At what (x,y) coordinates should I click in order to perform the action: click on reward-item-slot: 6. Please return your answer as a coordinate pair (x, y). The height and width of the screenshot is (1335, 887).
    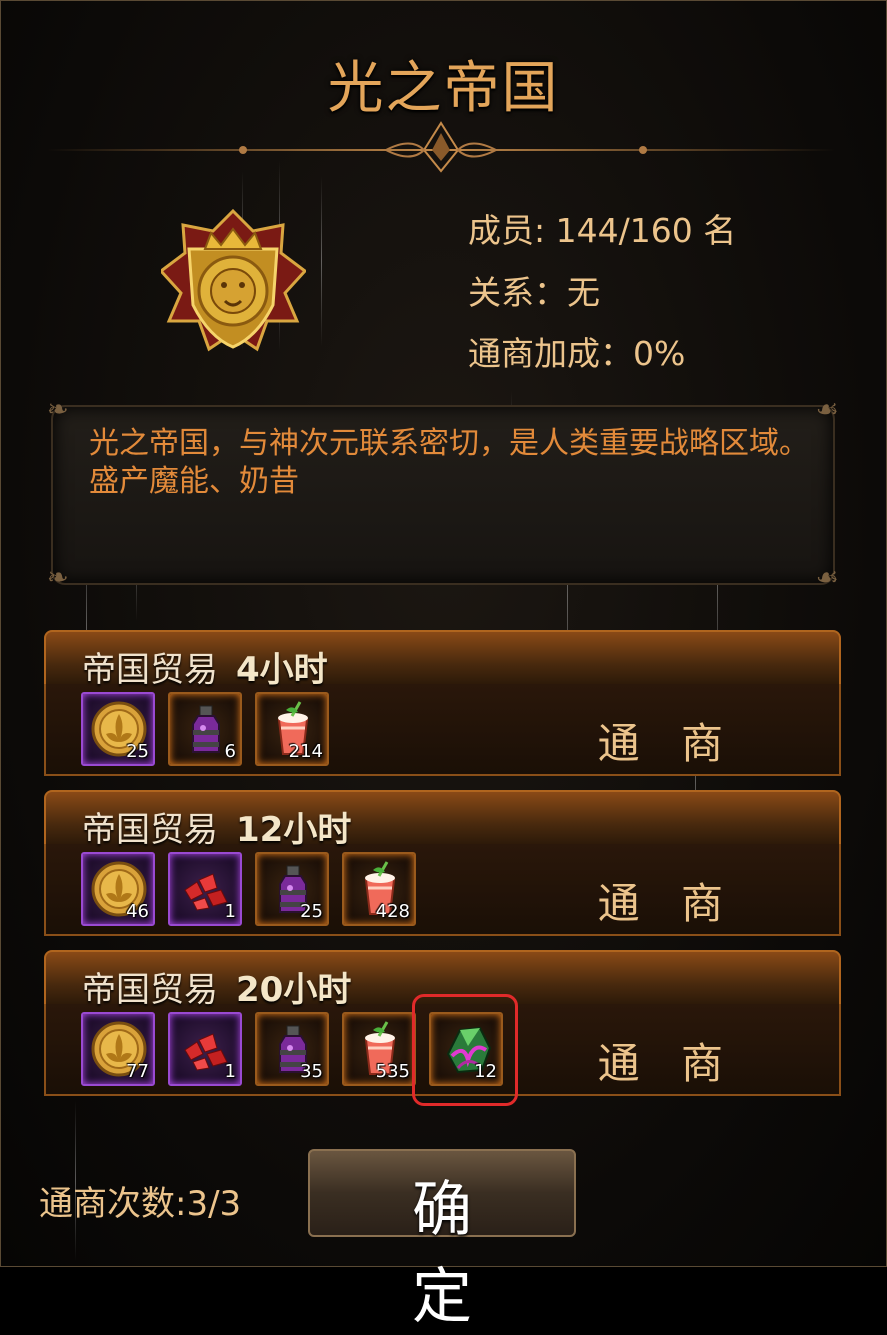
    Looking at the image, I should click on (205, 729).